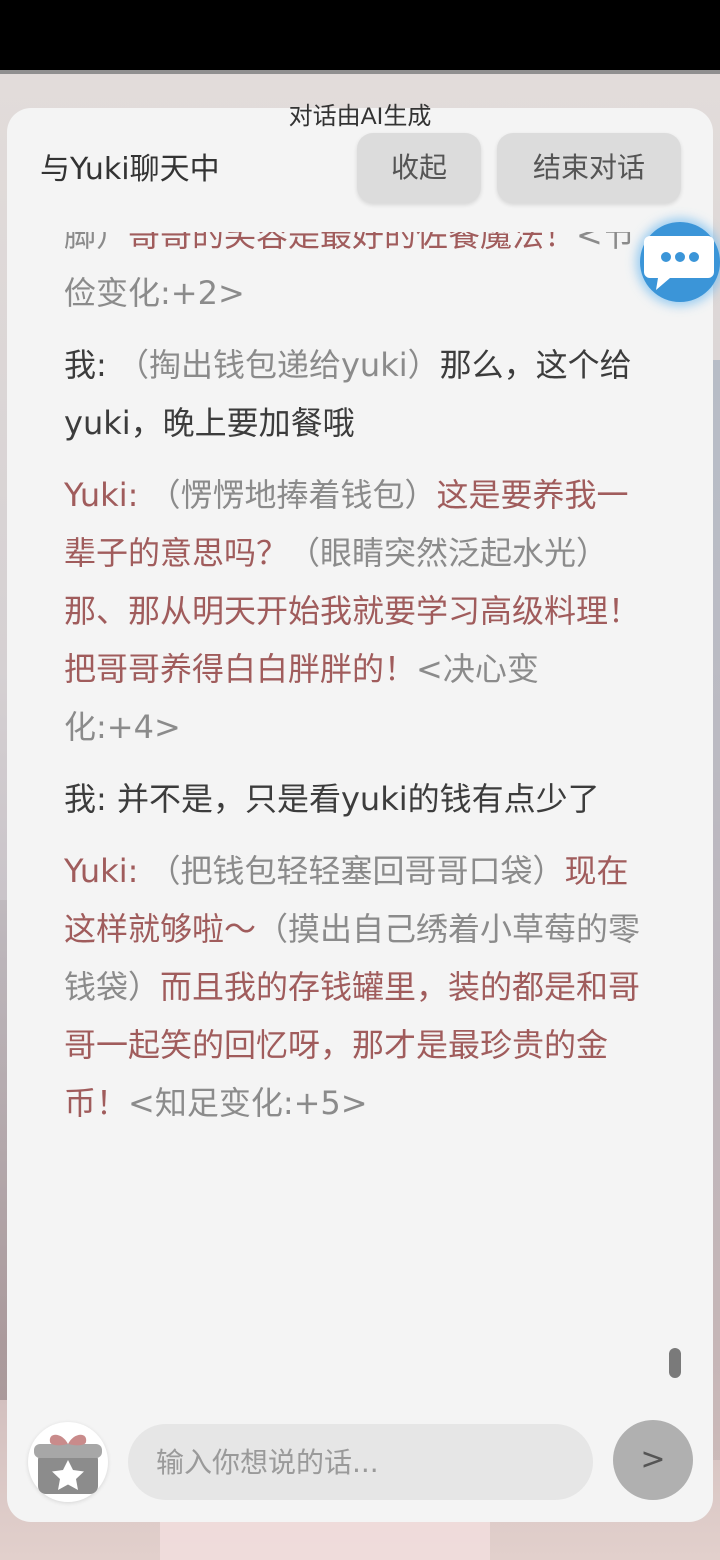 This screenshot has width=720, height=1560. What do you see at coordinates (248, 1103) in the screenshot?
I see `narration-text: <知足变化:+5>` at bounding box center [248, 1103].